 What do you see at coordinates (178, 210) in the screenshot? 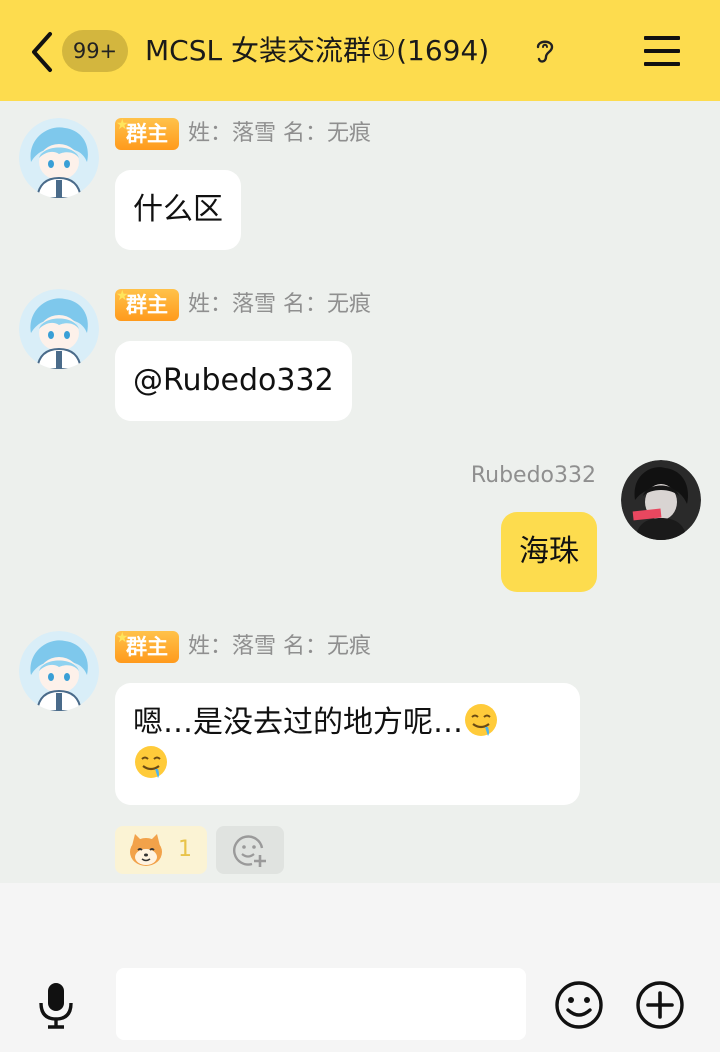
I see `message-bubble: 什么区` at bounding box center [178, 210].